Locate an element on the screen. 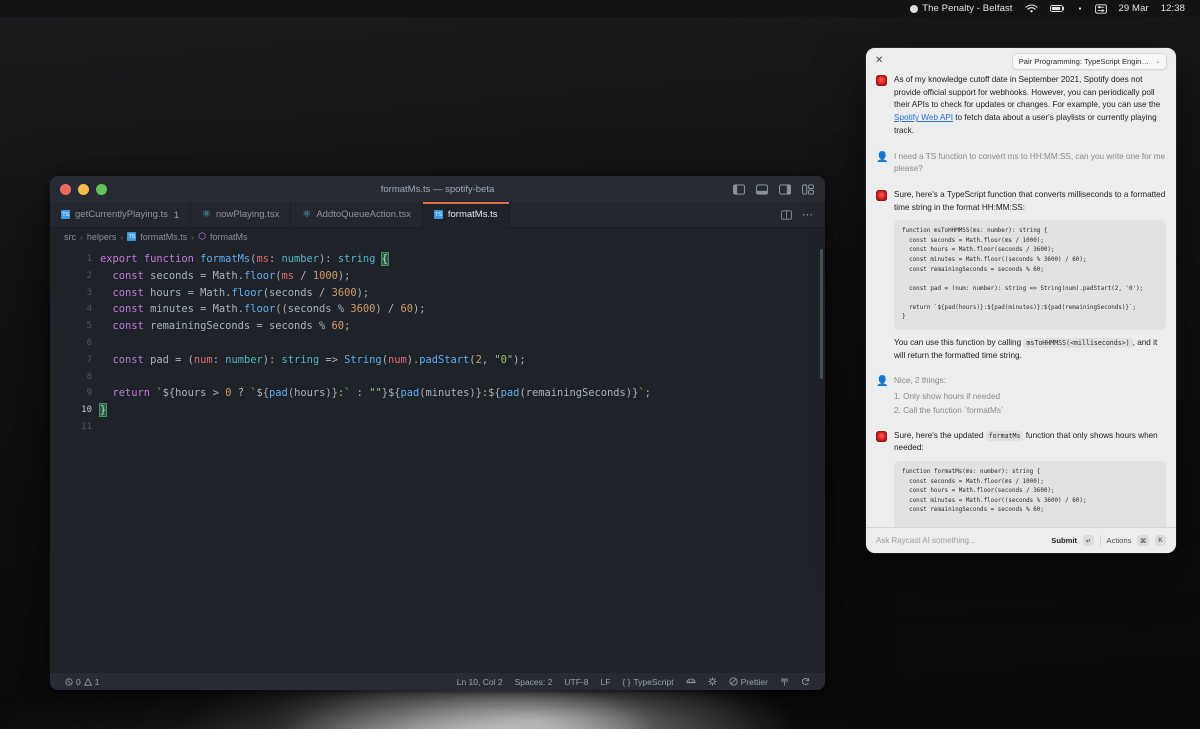  status-sync is located at coordinates (805, 681).